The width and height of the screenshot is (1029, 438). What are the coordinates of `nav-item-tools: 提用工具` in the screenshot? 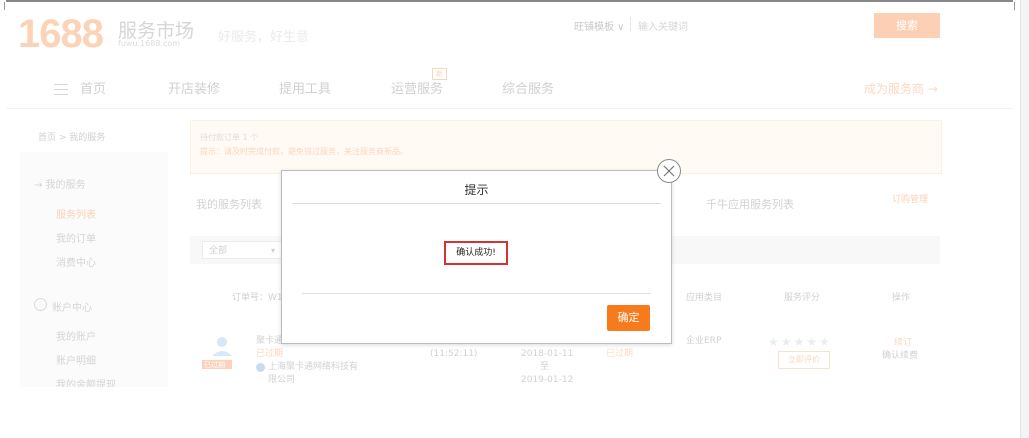 It's located at (305, 87).